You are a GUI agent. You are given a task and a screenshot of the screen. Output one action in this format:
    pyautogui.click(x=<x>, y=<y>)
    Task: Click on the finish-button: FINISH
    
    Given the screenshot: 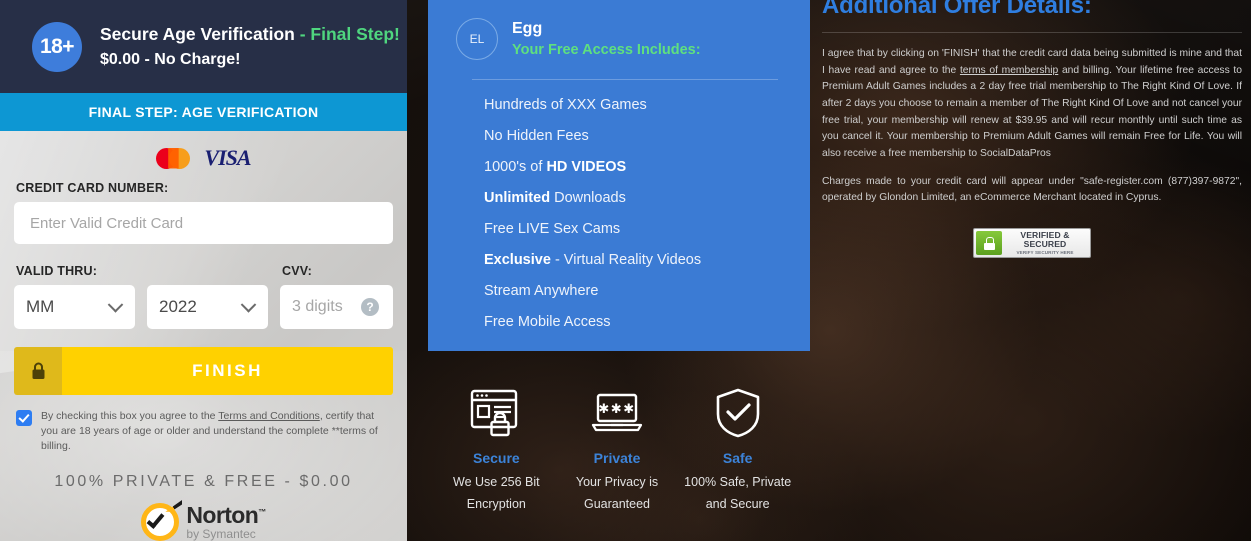 What is the action you would take?
    pyautogui.click(x=203, y=371)
    